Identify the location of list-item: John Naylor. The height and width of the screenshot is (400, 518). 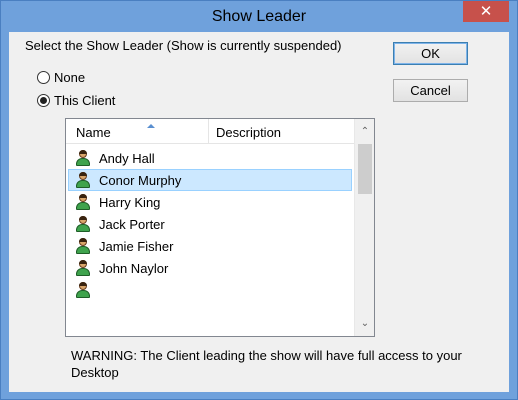
(210, 268).